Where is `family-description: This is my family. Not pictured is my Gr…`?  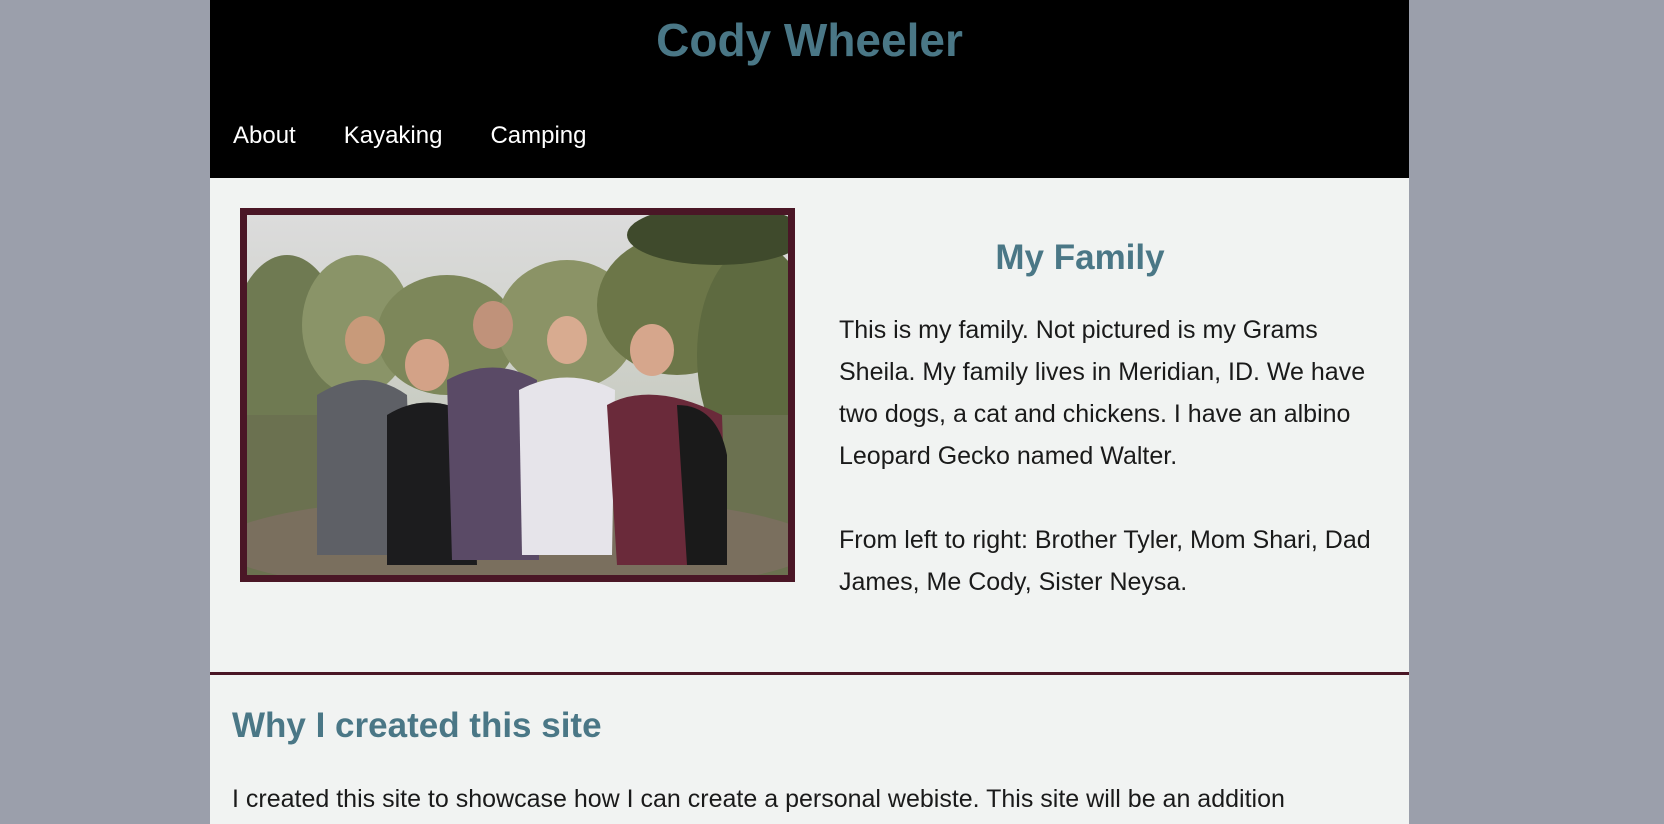
family-description: This is my family. Not pictured is my Gr… is located at coordinates (1119, 456).